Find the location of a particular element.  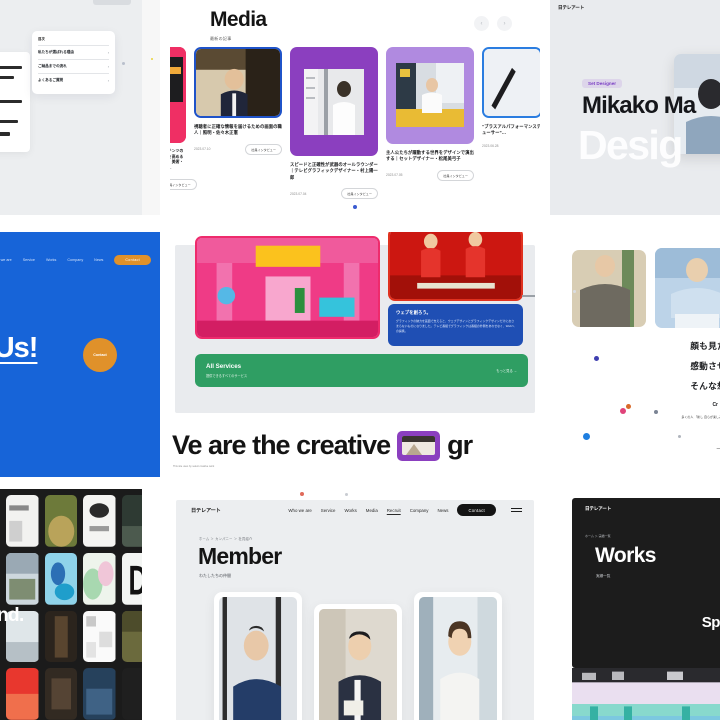

all-services-banner: All Services 提供できるすべてのサービス もっと見る → is located at coordinates (361, 370).